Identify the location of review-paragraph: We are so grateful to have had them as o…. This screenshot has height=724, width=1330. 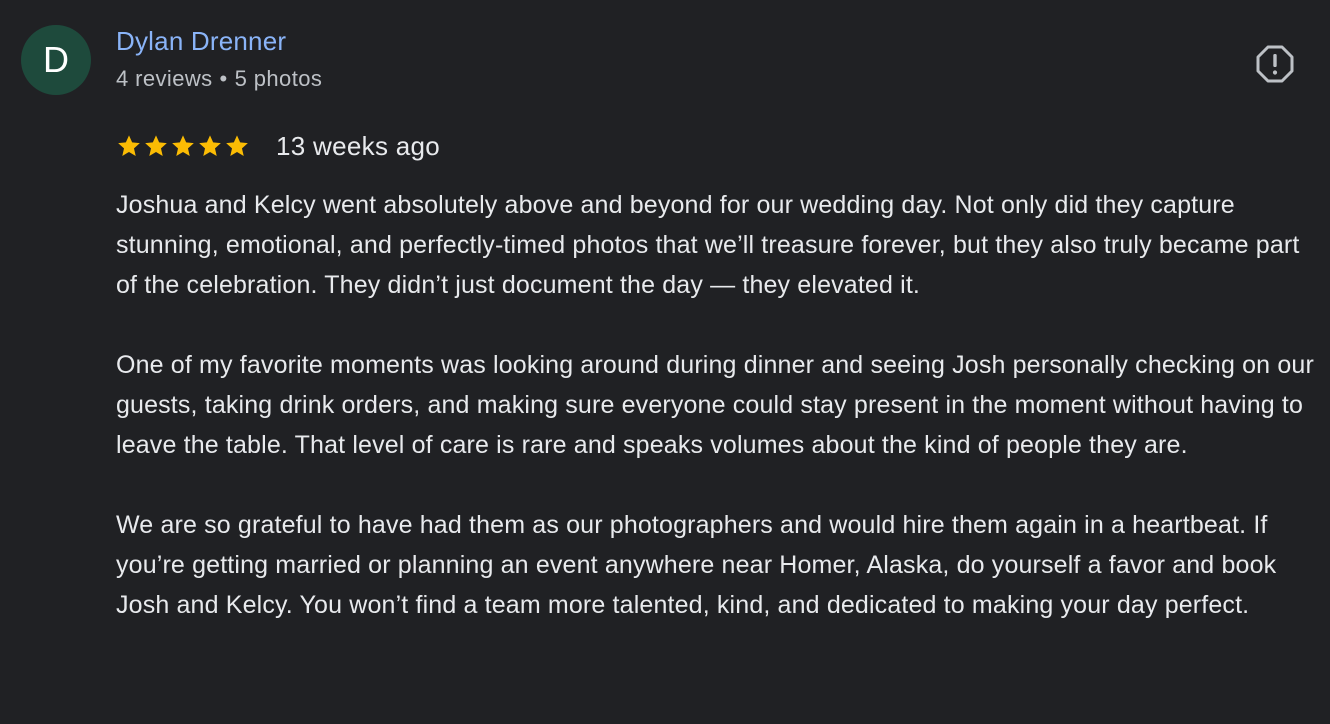
(696, 565).